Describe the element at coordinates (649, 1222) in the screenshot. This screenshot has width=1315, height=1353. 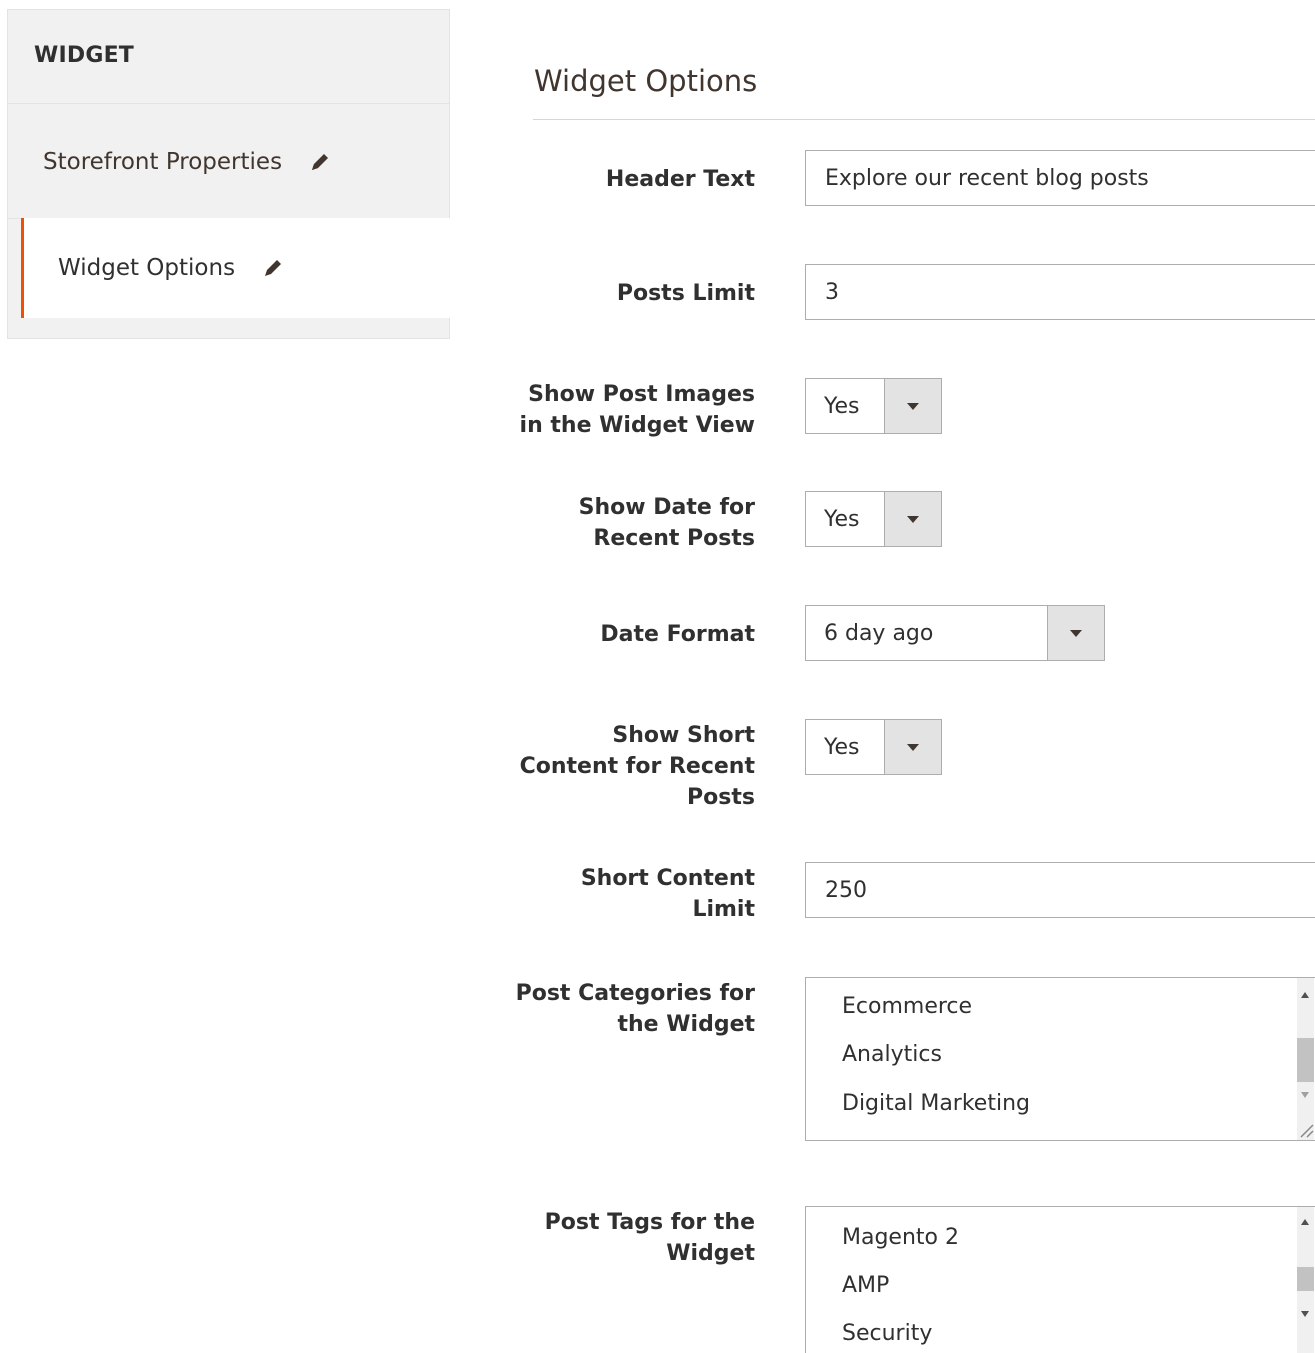
I see `label-line: Post Tags for the` at that location.